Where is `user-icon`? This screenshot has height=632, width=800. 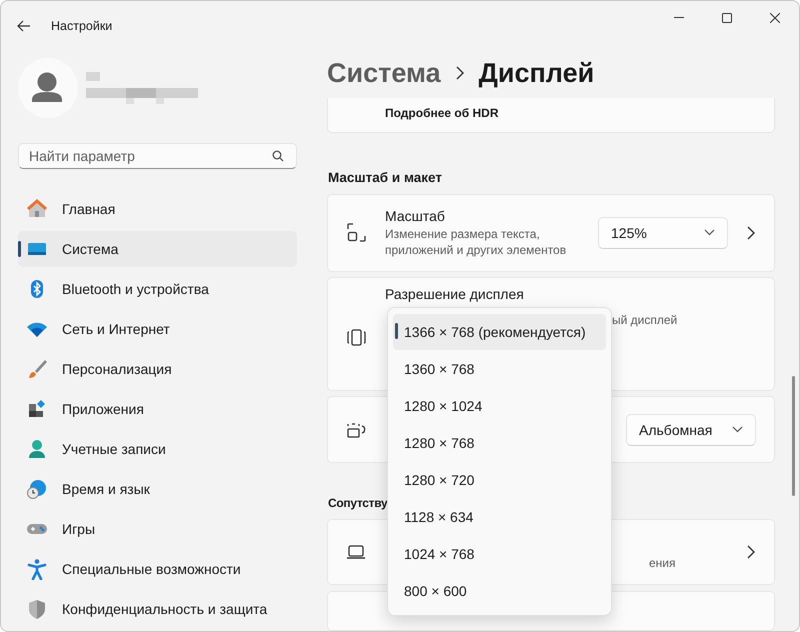
user-icon is located at coordinates (37, 449).